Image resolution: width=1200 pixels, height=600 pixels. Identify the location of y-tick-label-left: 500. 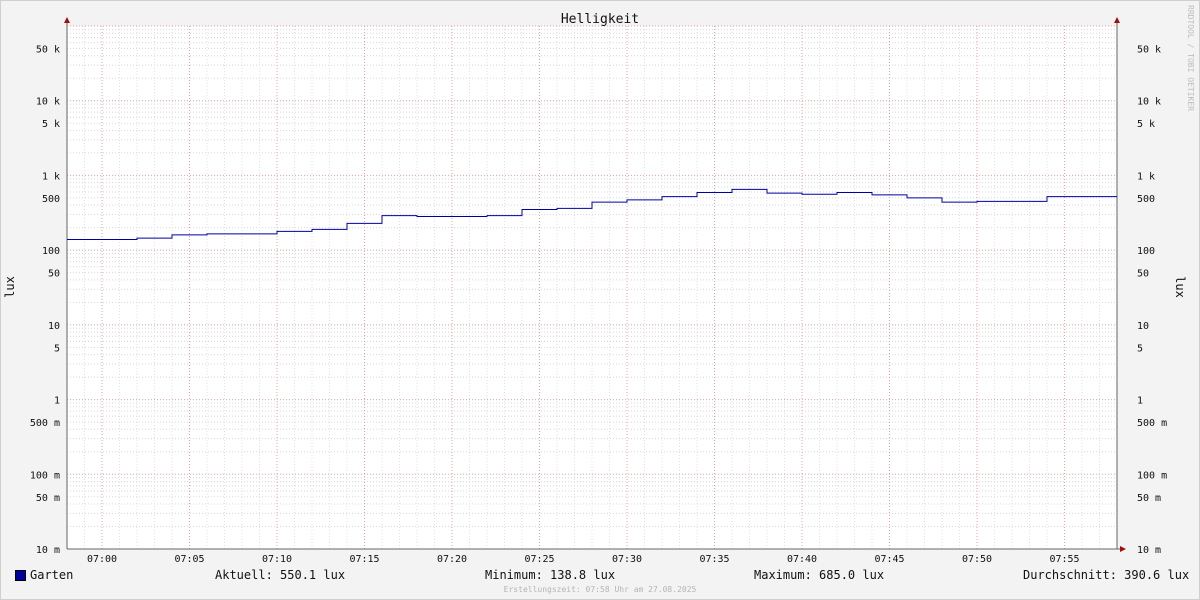
(51, 199).